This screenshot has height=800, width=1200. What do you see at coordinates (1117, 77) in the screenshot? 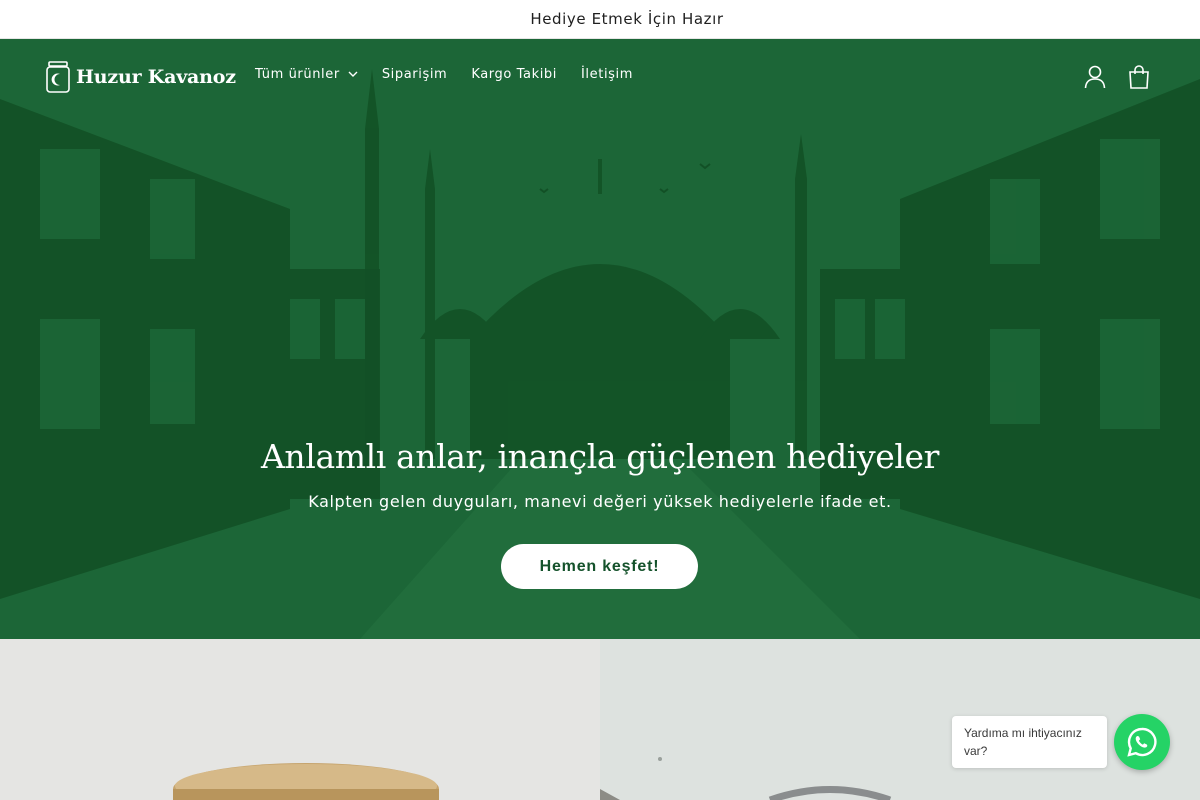
I see `header-actions` at bounding box center [1117, 77].